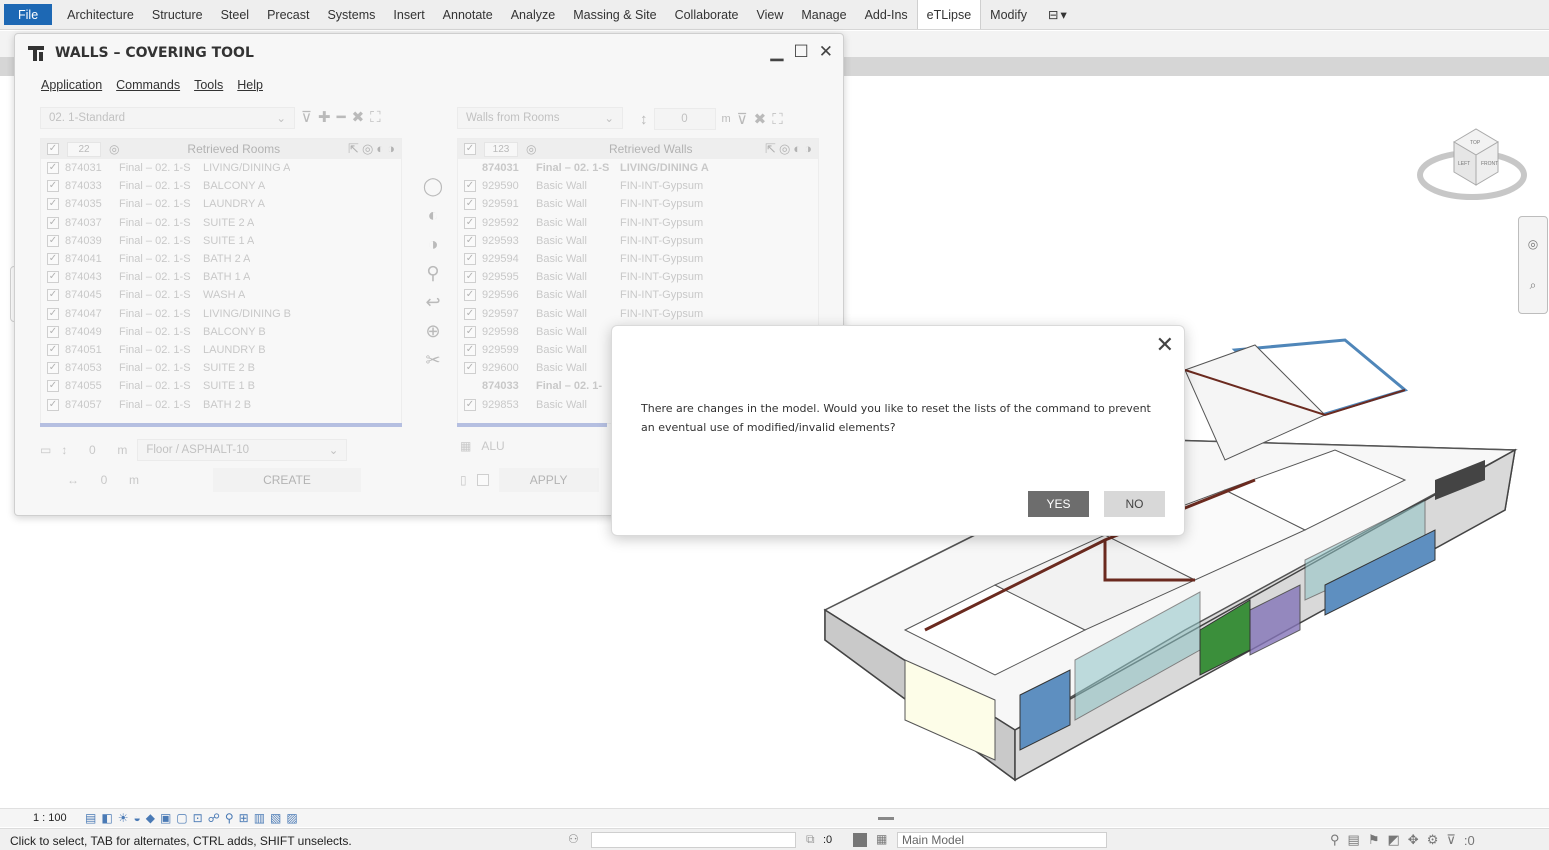 The width and height of the screenshot is (1549, 850). What do you see at coordinates (221, 332) in the screenshot?
I see `room-row: ✓ 874049 Final – 02. 1-S BALCONY B` at bounding box center [221, 332].